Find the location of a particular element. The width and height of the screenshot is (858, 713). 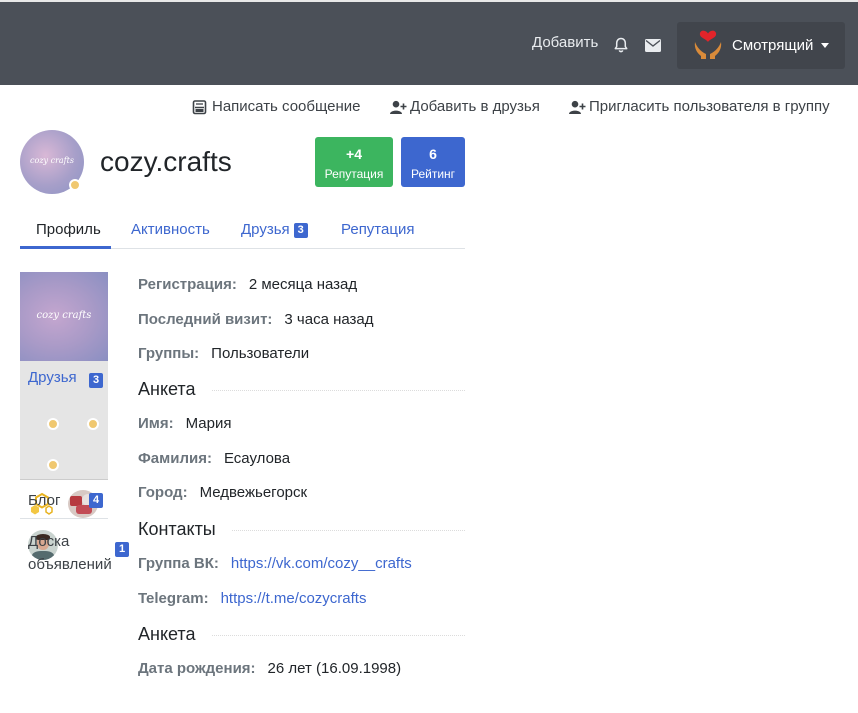

avatar-logo-text: cozy crafts is located at coordinates (52, 160).